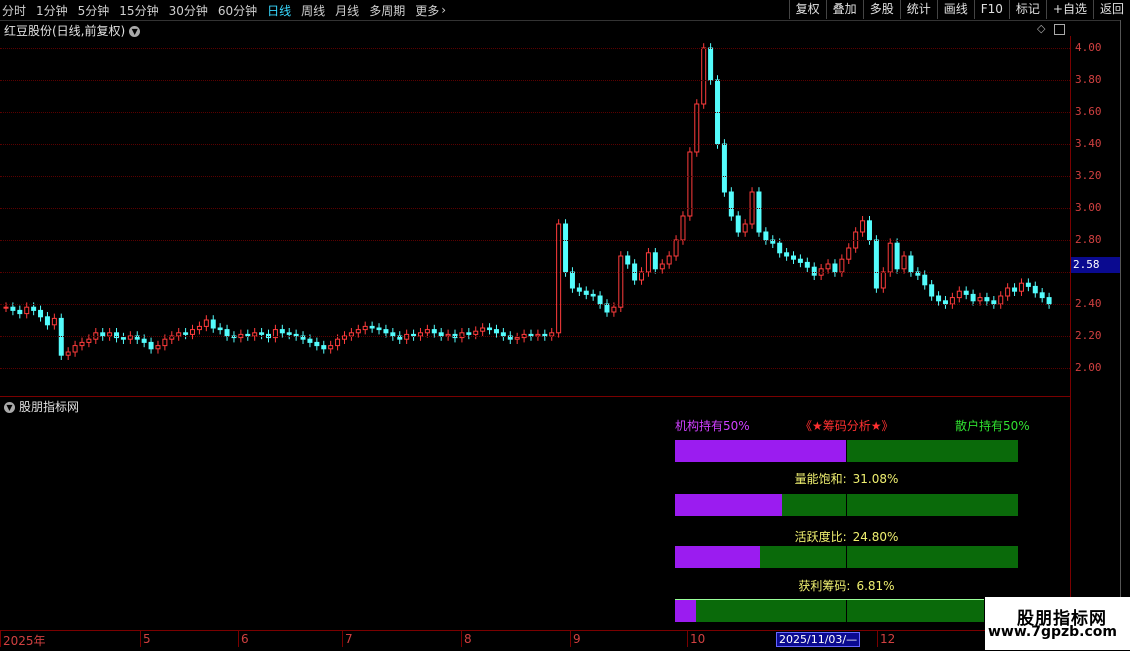  I want to click on stat-value: 6.81%, so click(875, 586).